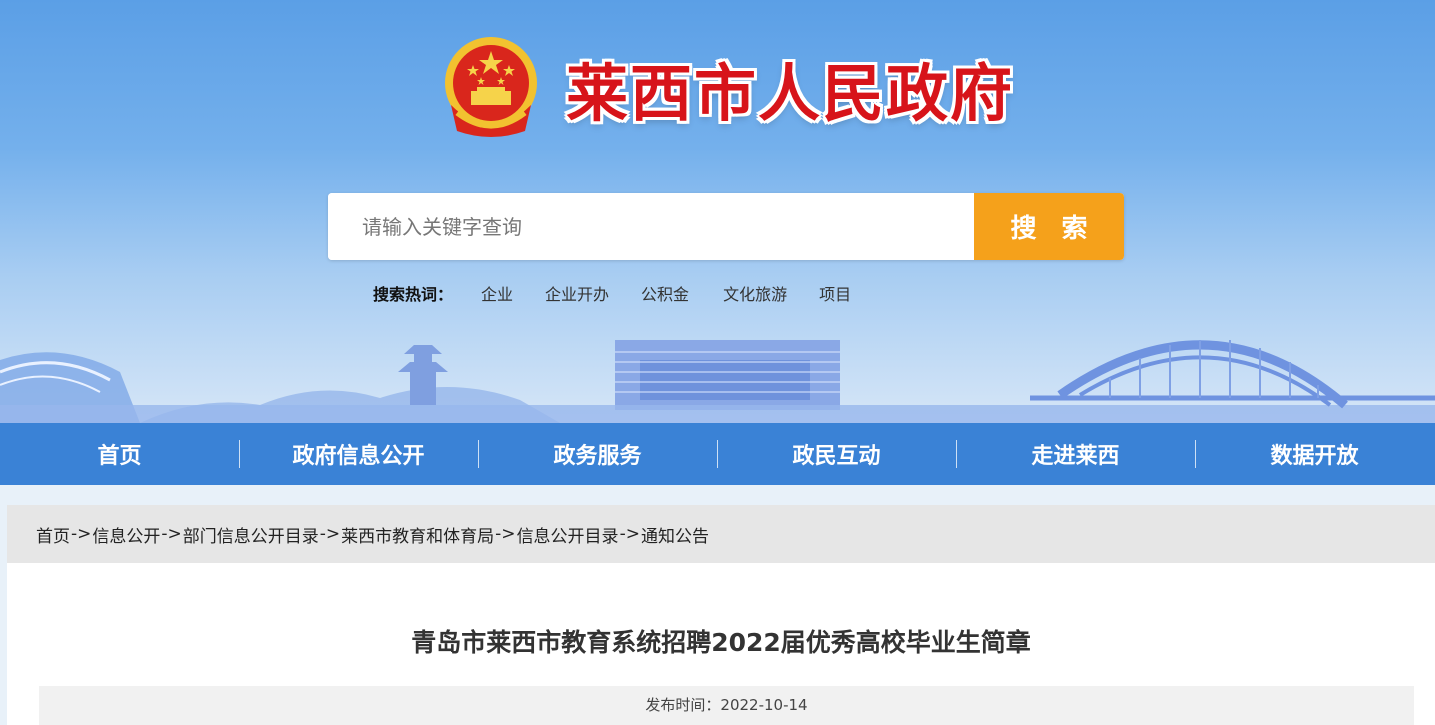 This screenshot has width=1435, height=725. Describe the element at coordinates (119, 454) in the screenshot. I see `nav-item-home: 首页` at that location.